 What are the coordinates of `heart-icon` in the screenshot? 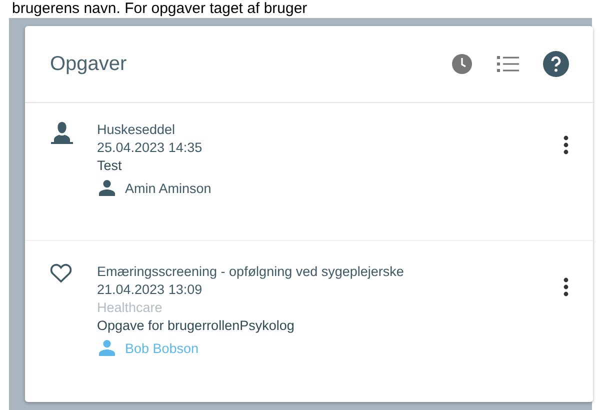 It's located at (61, 273).